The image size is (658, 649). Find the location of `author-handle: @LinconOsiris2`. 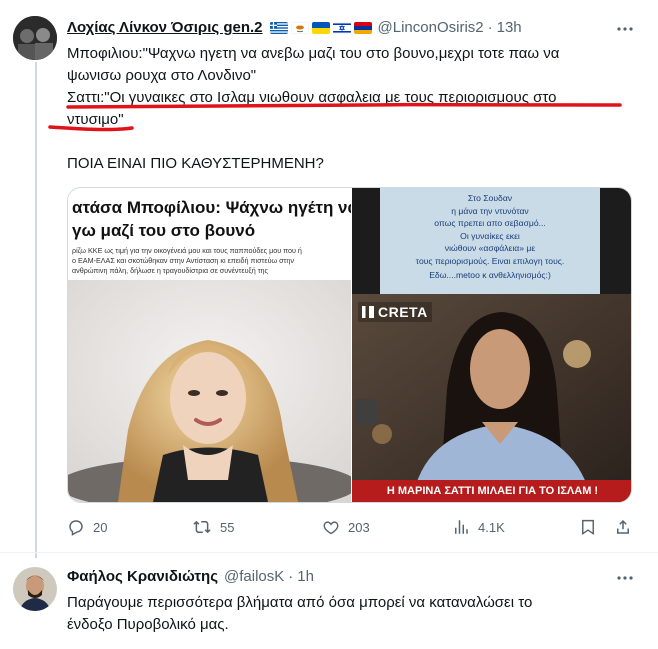

author-handle: @LinconOsiris2 is located at coordinates (431, 27).